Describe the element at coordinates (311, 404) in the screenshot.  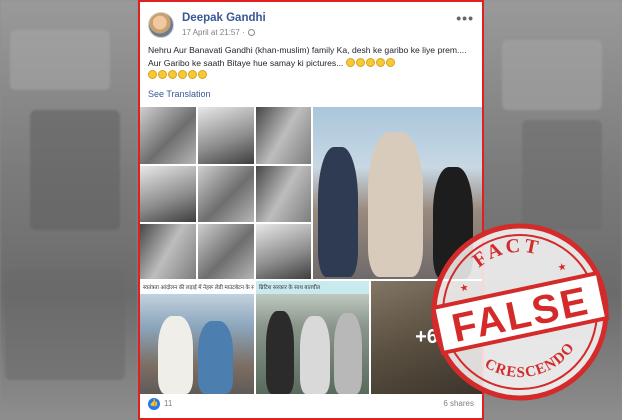
I see `post-footer: 👍 11 6 shares` at that location.